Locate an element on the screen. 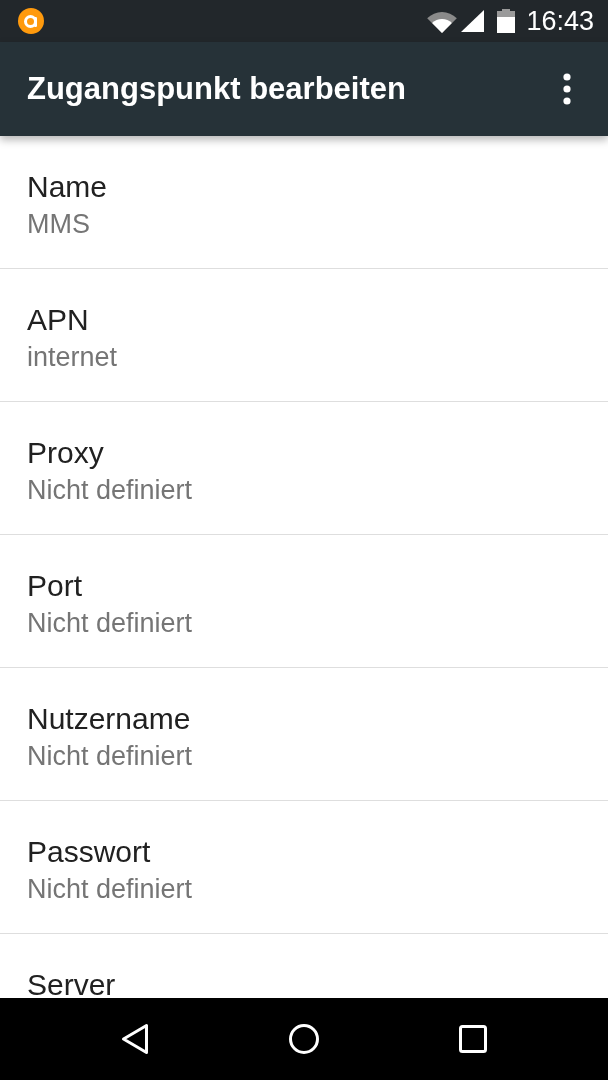  setting-value: internet is located at coordinates (72, 357).